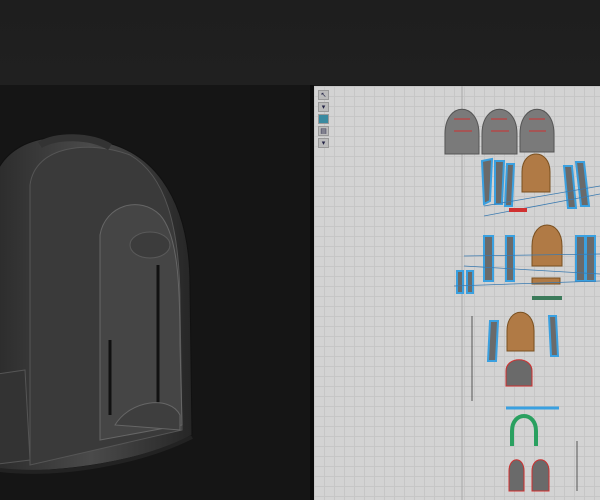 The width and height of the screenshot is (600, 500). I want to click on pattern-toolbar: ↖ ▾ ▤ ▾, so click(324, 119).